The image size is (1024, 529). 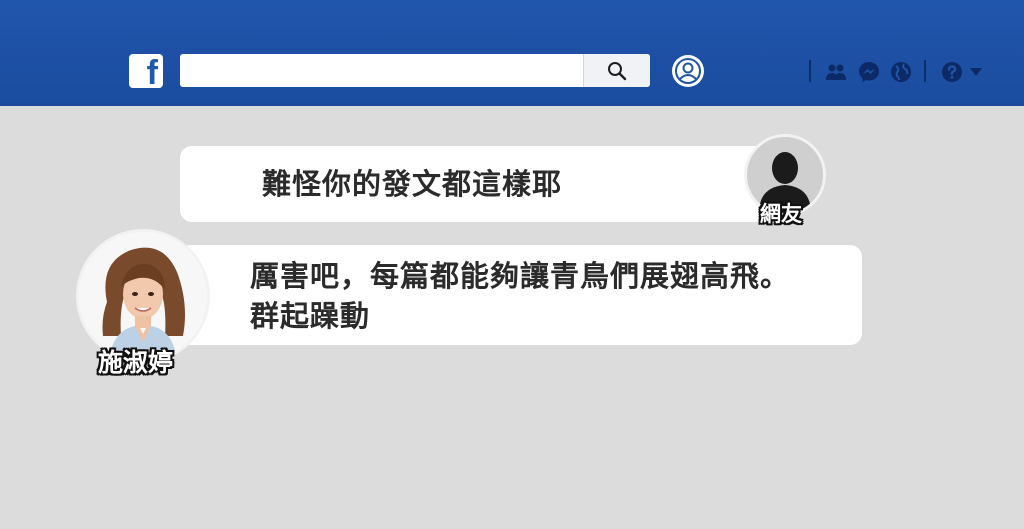 I want to click on help-icon, so click(x=952, y=72).